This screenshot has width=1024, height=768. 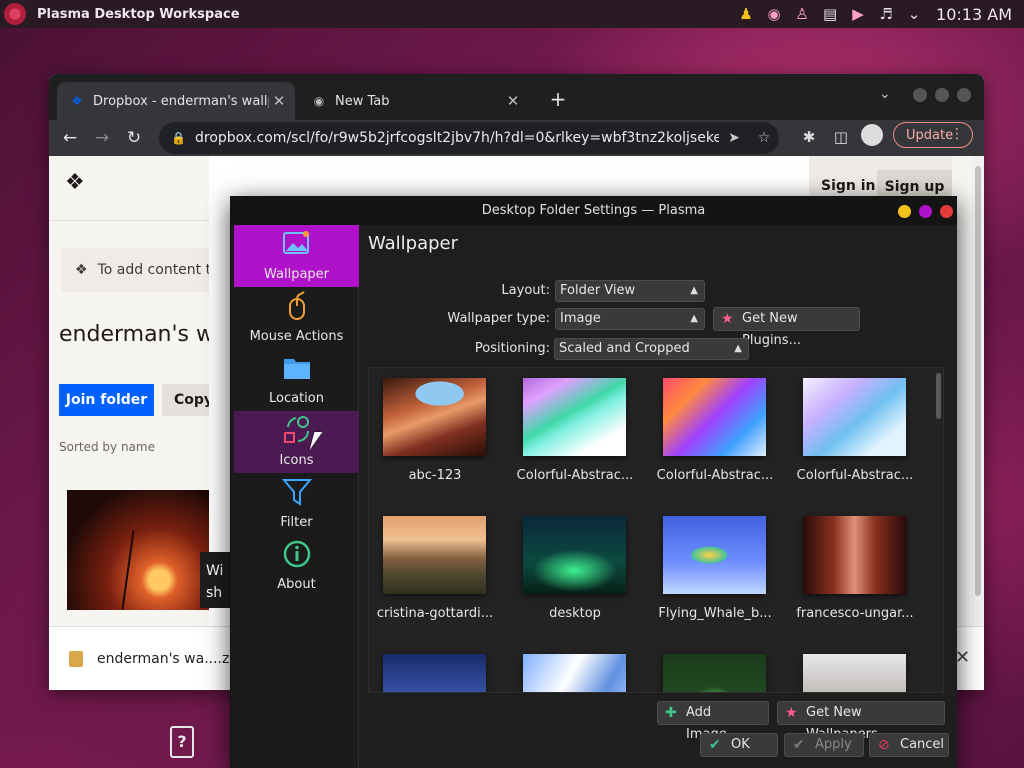 I want to click on icons-icon, so click(x=296, y=429).